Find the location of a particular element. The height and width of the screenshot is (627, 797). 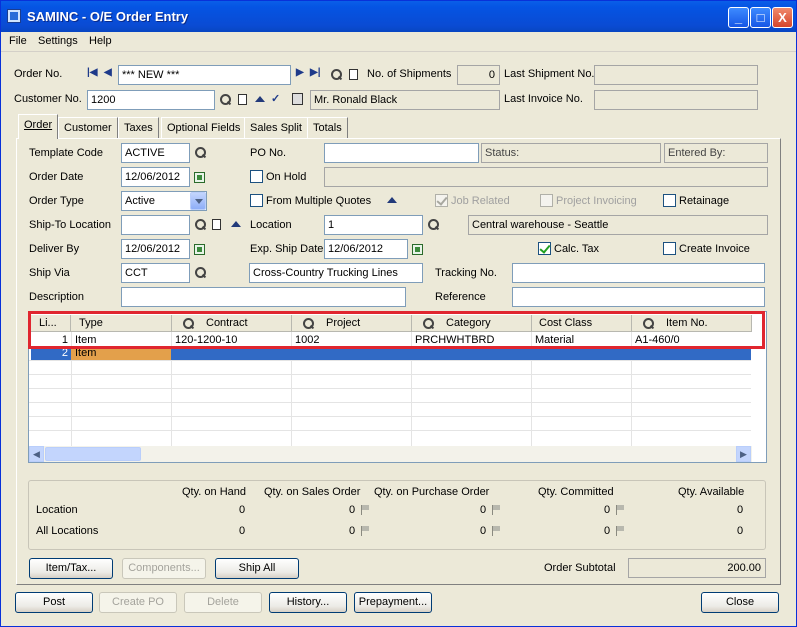

tab-order: Order is located at coordinates (38, 126).